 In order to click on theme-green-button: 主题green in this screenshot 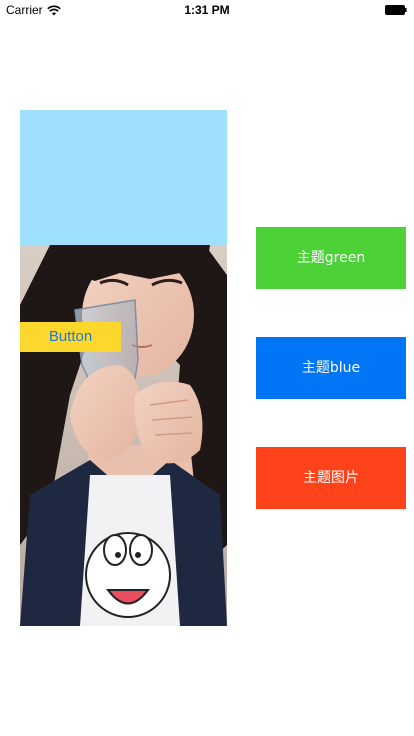, I will do `click(331, 258)`.